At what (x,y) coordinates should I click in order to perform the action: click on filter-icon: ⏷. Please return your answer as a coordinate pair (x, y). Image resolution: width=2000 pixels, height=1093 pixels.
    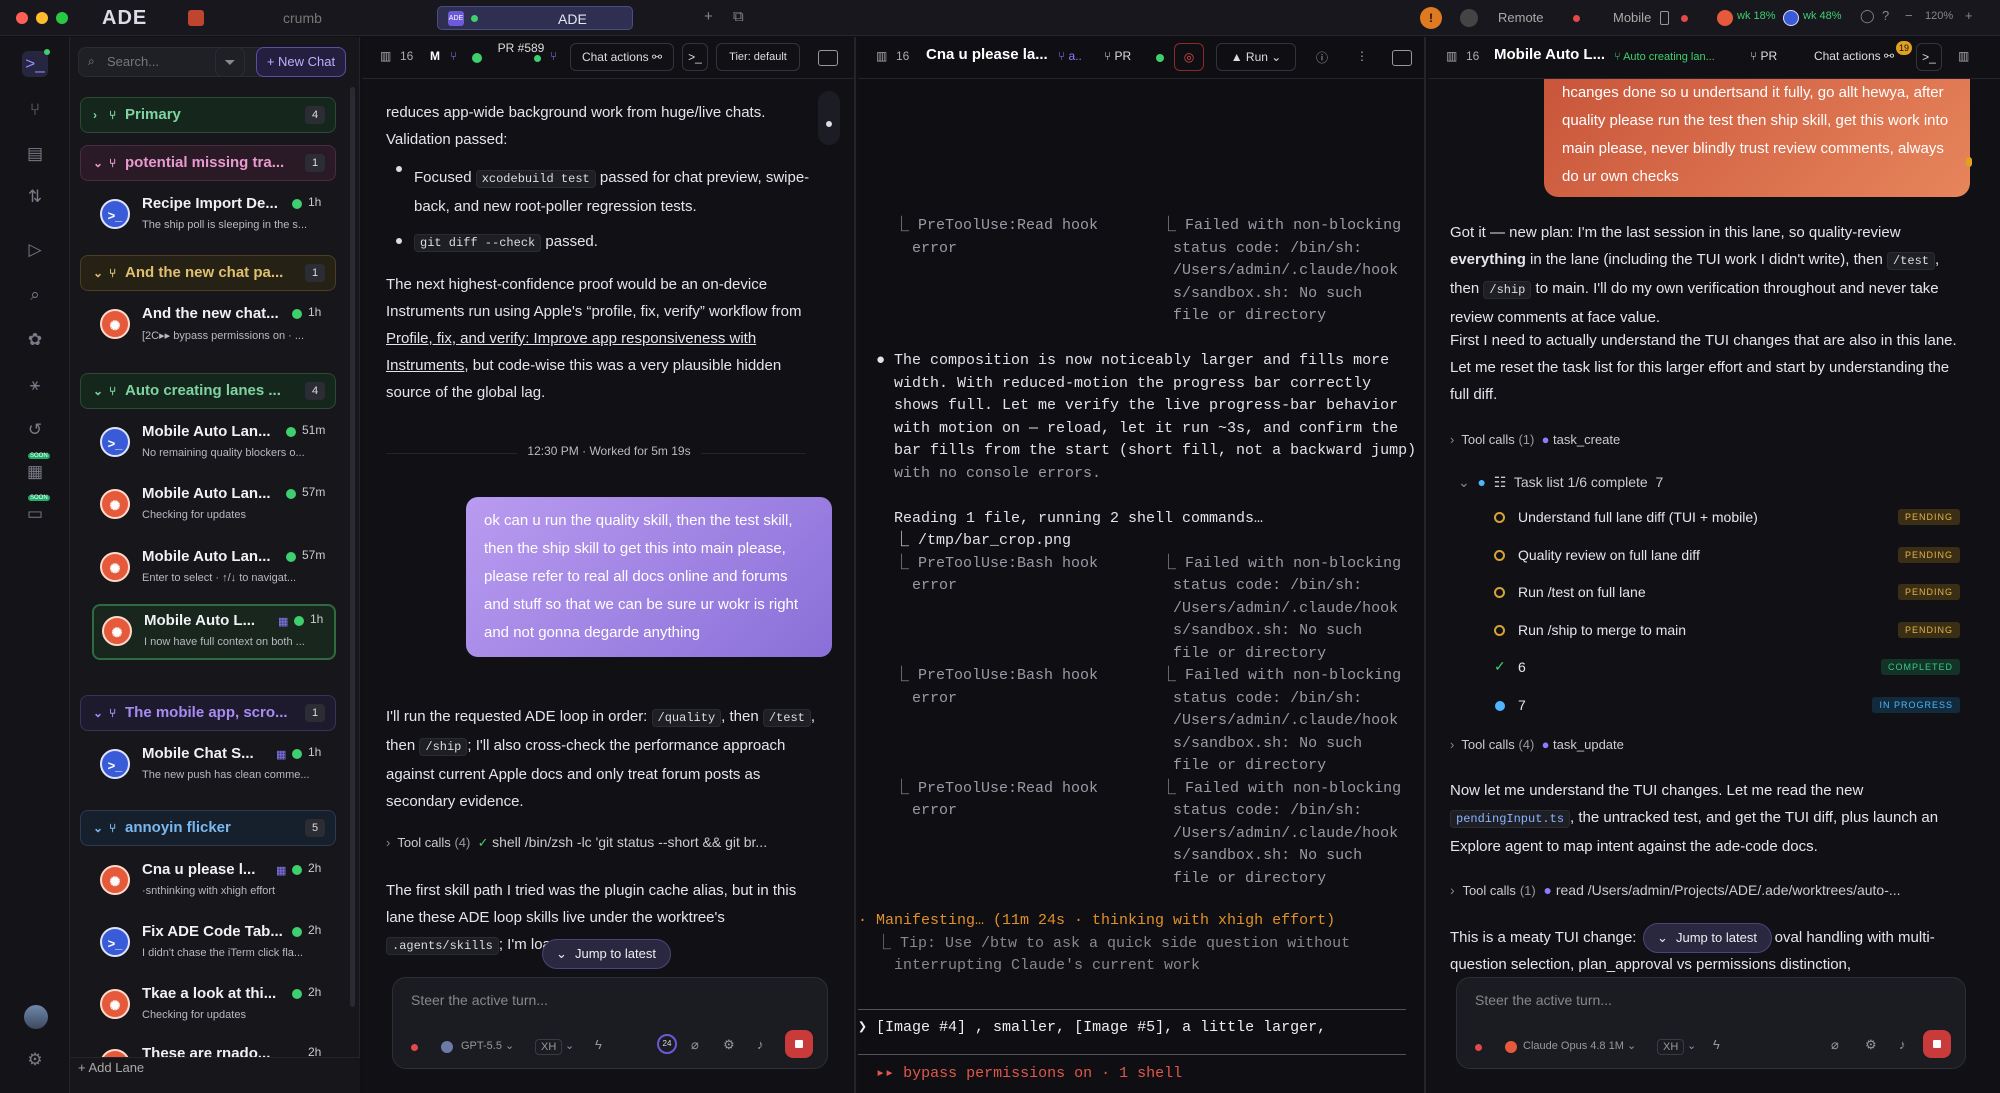
    Looking at the image, I should click on (230, 62).